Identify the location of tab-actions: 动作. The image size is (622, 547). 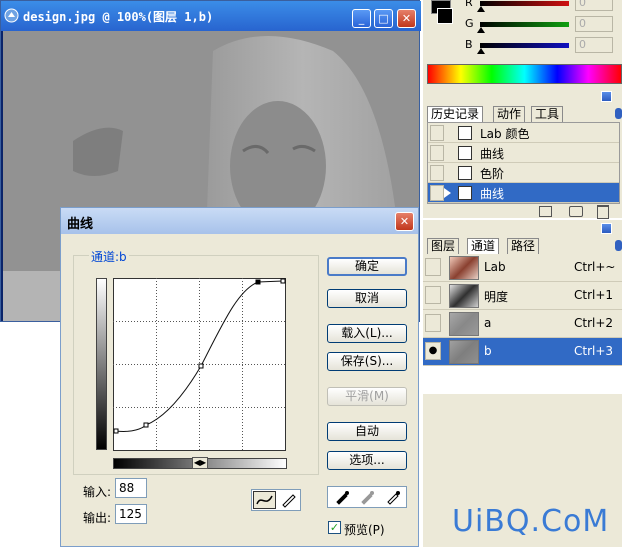
(509, 114).